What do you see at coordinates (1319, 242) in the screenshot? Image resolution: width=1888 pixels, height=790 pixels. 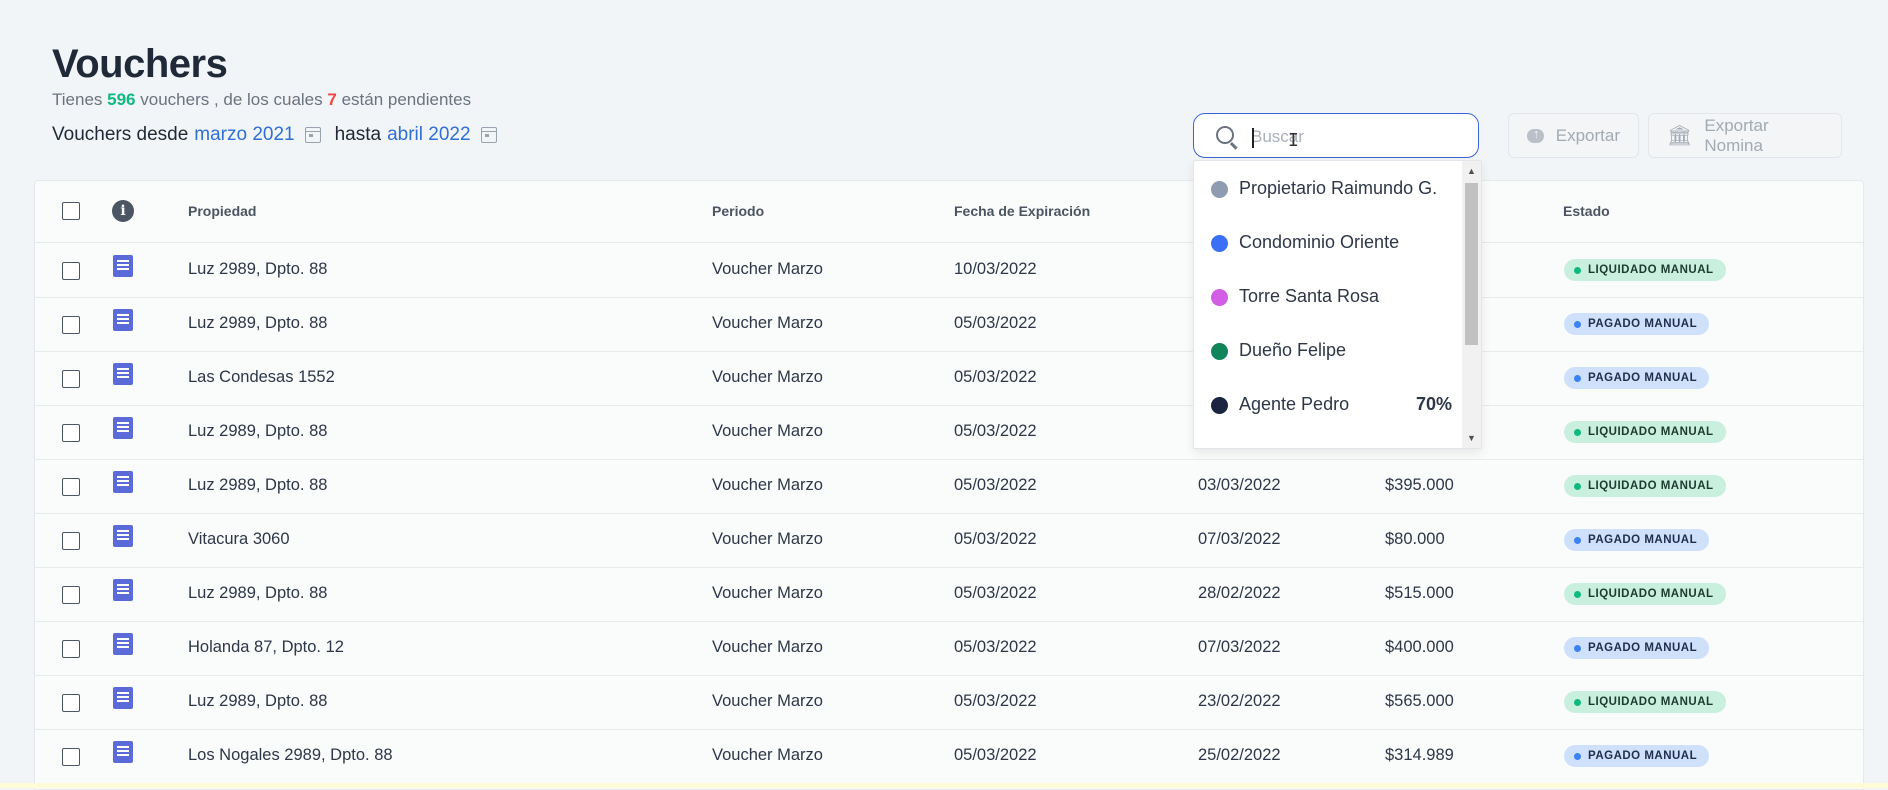 I see `option-label: Condominio Oriente` at bounding box center [1319, 242].